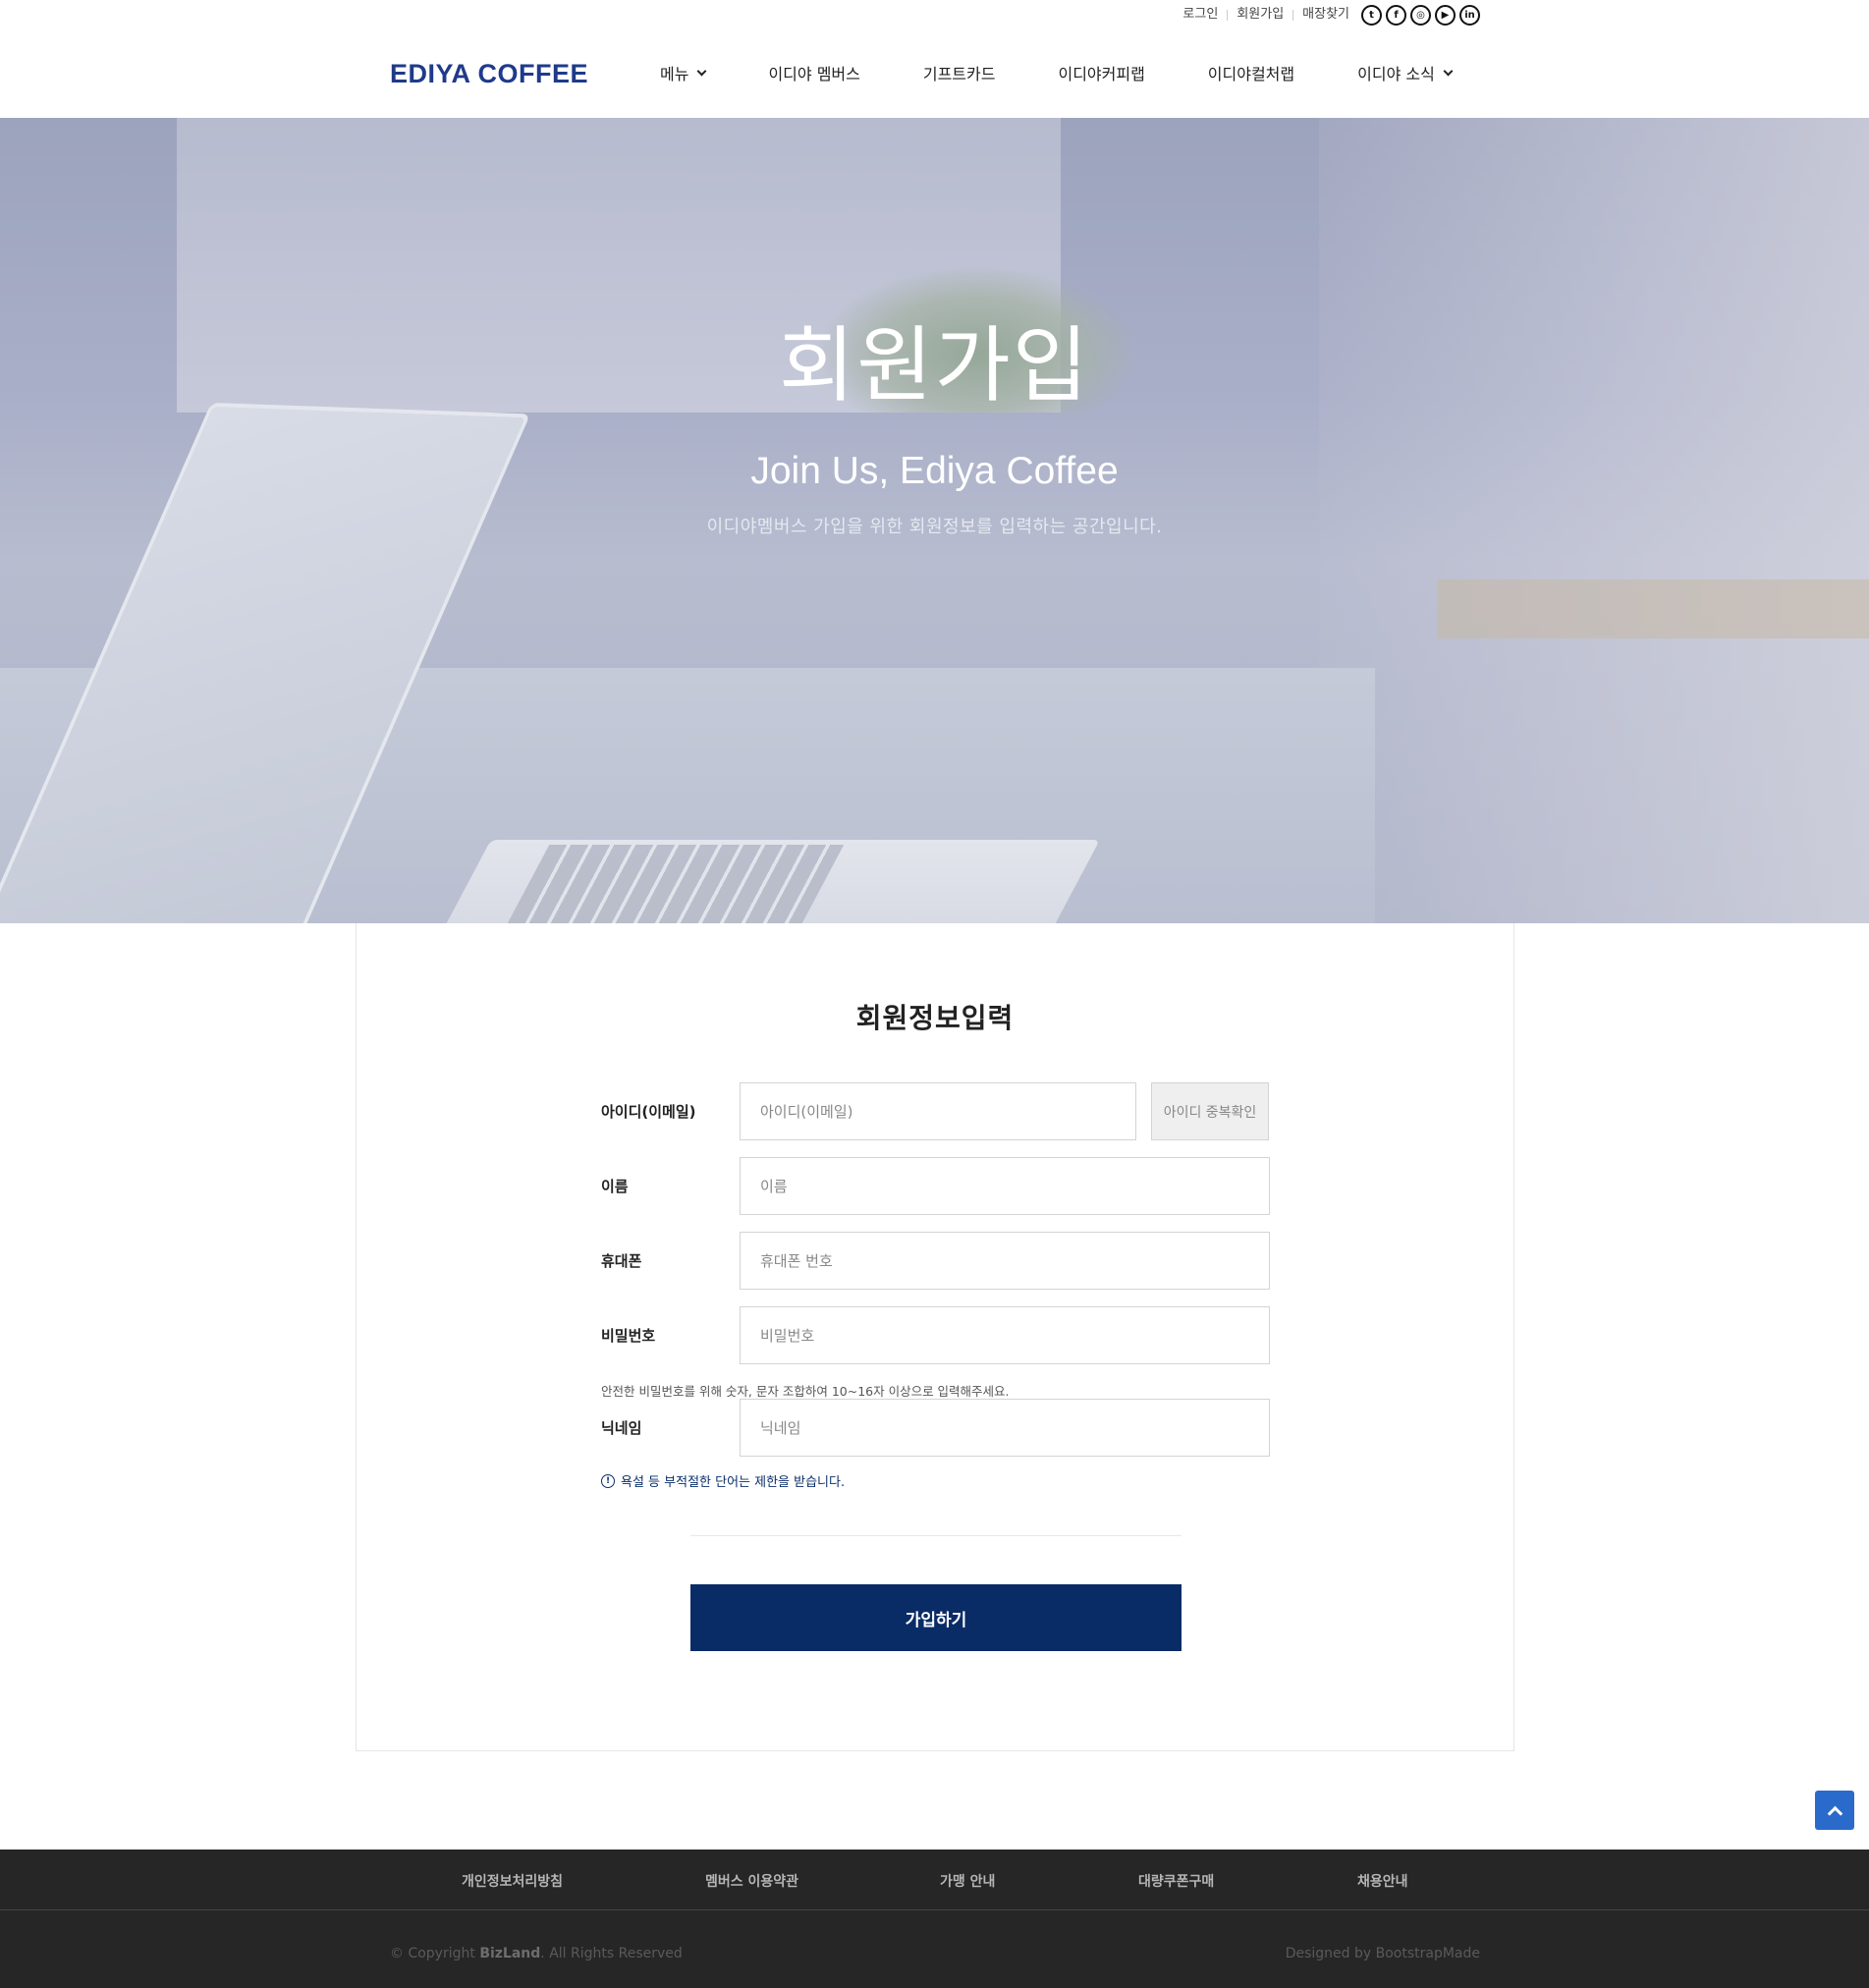  What do you see at coordinates (512, 1881) in the screenshot?
I see `footer-link-privacy: 개인정보처리방침` at bounding box center [512, 1881].